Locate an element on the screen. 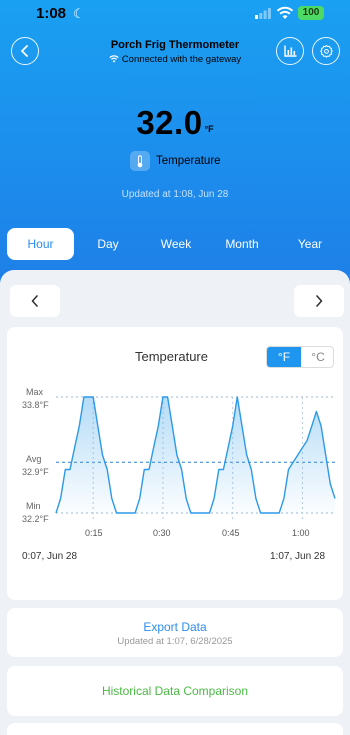 Image resolution: width=350 pixels, height=735 pixels. temperature-value: 32.0 is located at coordinates (169, 122).